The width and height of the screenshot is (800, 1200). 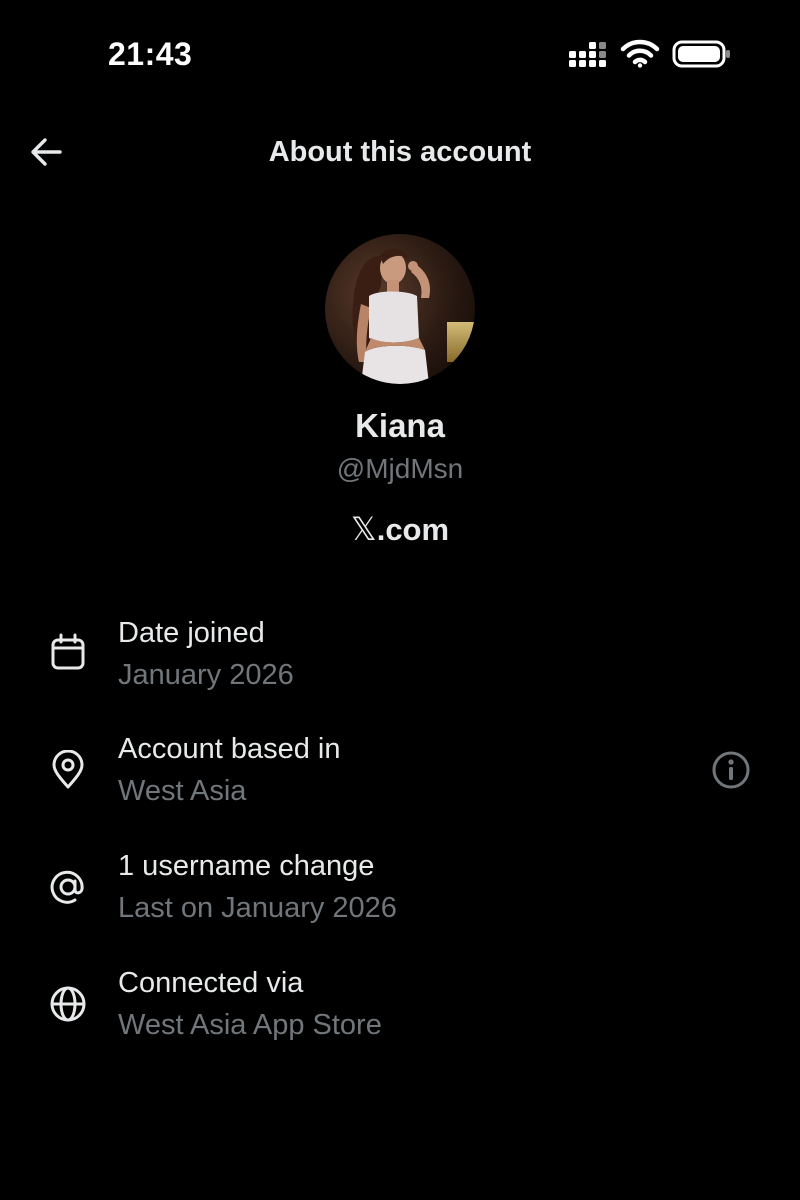 I want to click on signal-icon, so click(x=587, y=54).